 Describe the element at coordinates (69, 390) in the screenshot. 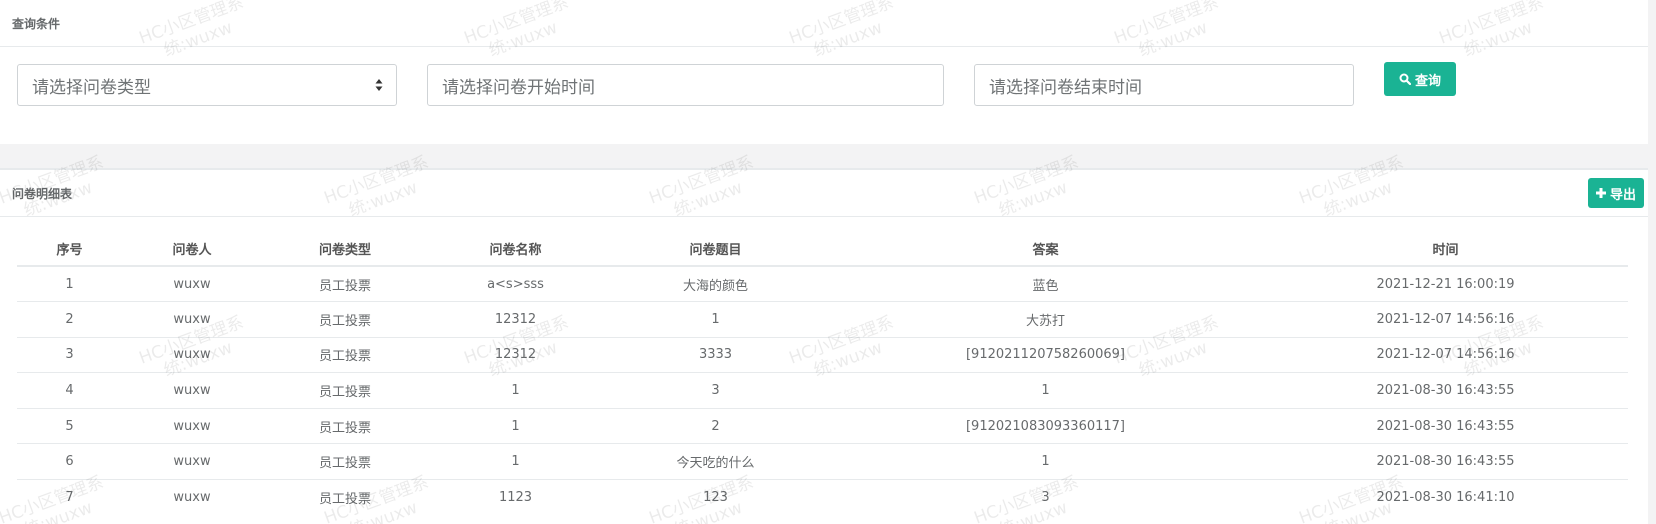

I see `table-cell: 4` at that location.